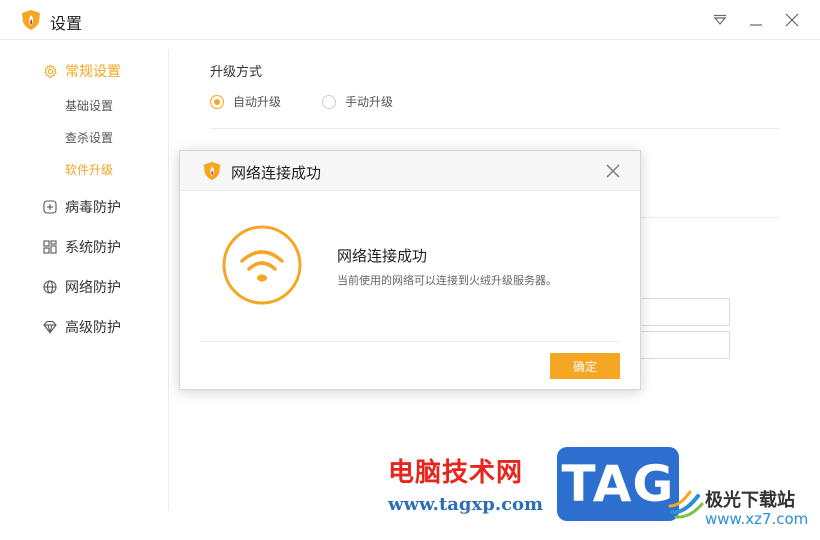 The width and height of the screenshot is (820, 540). What do you see at coordinates (369, 102) in the screenshot?
I see `radio-label: 手动升级` at bounding box center [369, 102].